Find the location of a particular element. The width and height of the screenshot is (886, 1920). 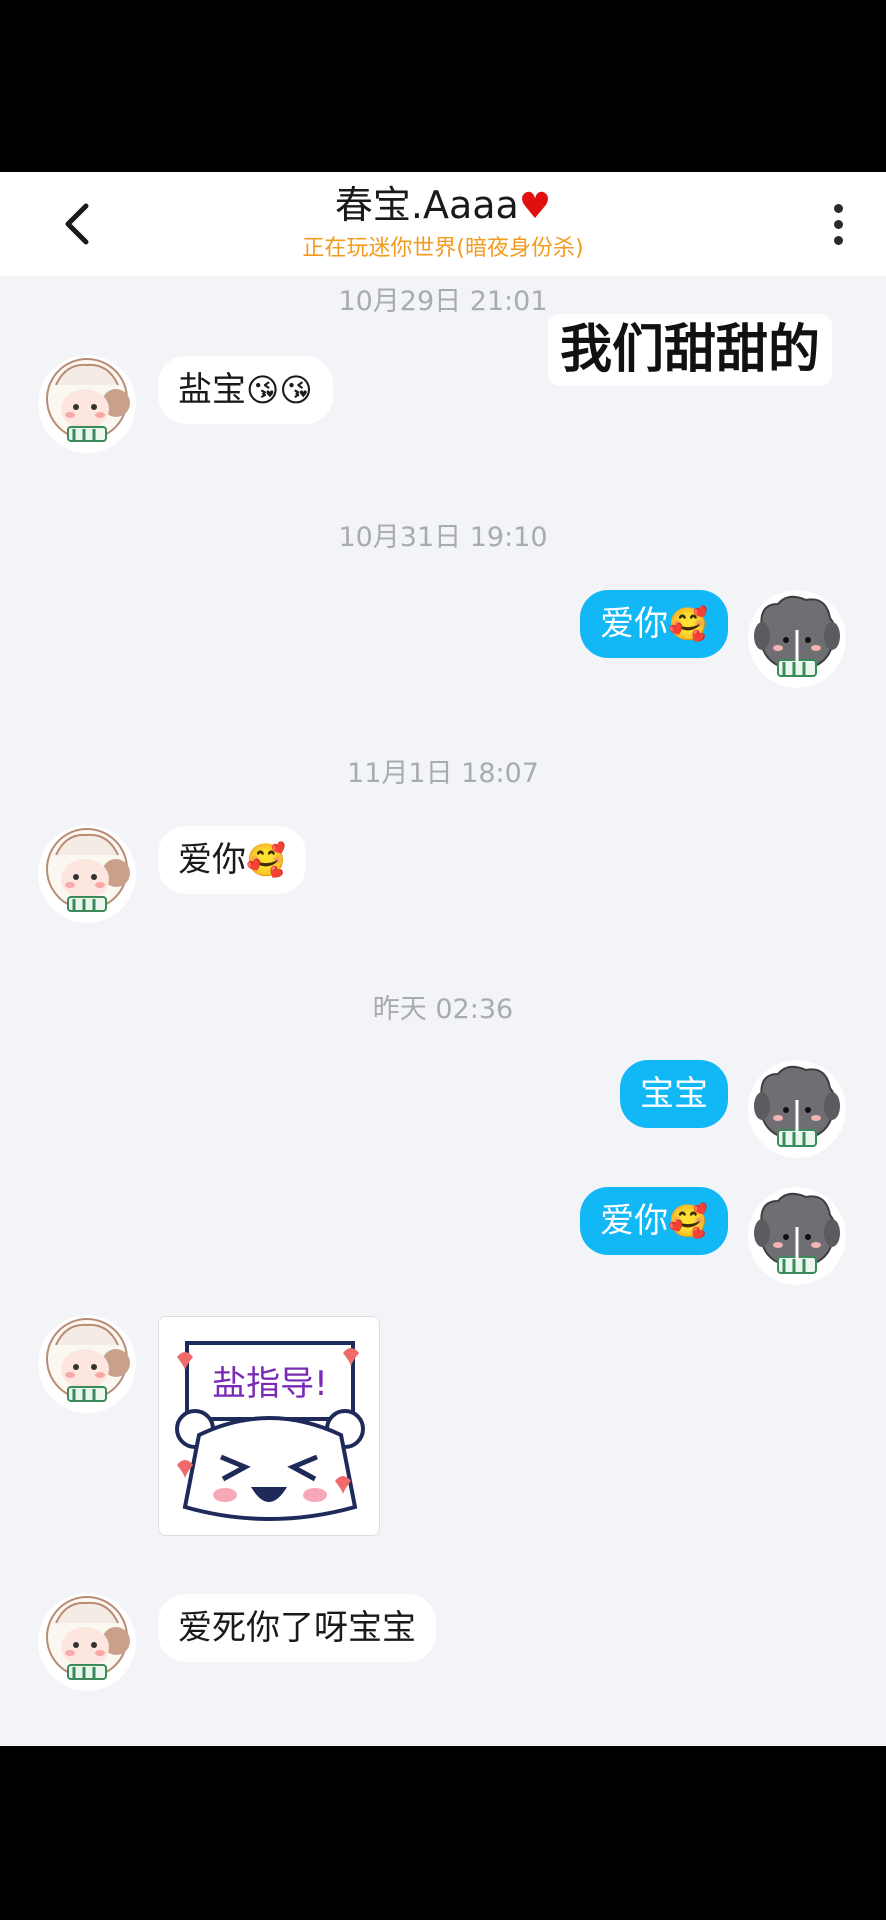

timestamp: 11月1日 18:07 is located at coordinates (443, 773).